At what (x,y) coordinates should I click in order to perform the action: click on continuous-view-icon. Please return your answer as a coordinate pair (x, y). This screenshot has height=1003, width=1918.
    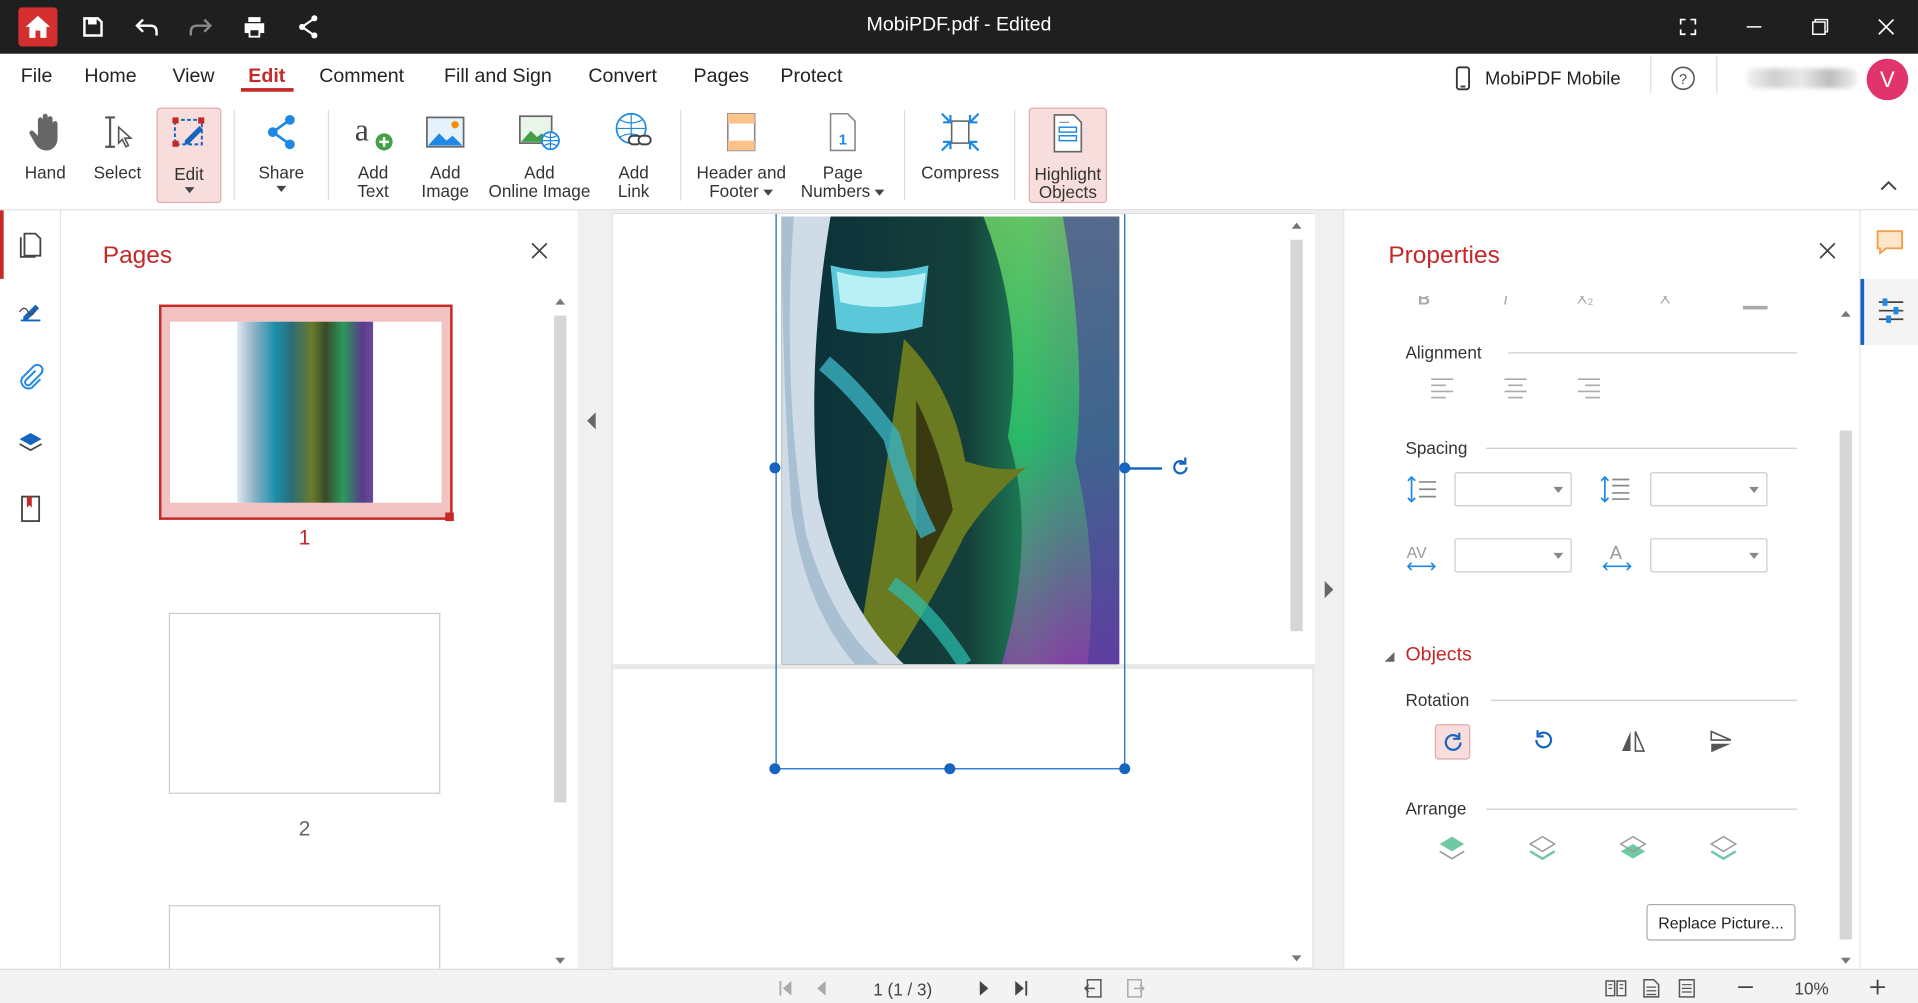
    Looking at the image, I should click on (1686, 989).